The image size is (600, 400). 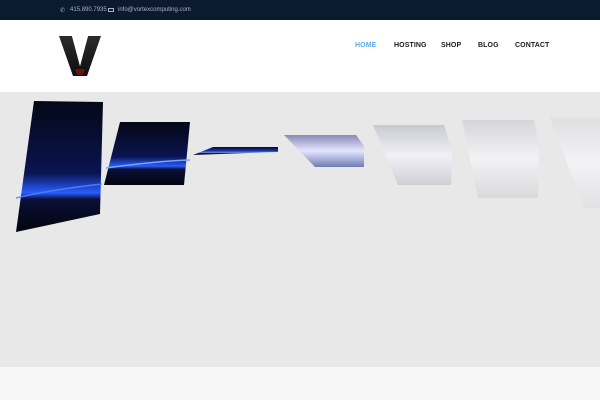 I want to click on nav-hosting: HOSTING, so click(x=410, y=45).